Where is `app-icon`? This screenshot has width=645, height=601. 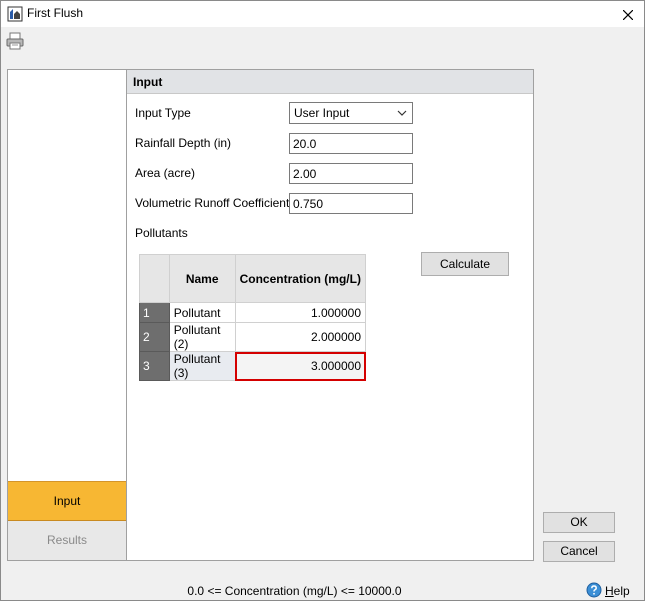 app-icon is located at coordinates (15, 14).